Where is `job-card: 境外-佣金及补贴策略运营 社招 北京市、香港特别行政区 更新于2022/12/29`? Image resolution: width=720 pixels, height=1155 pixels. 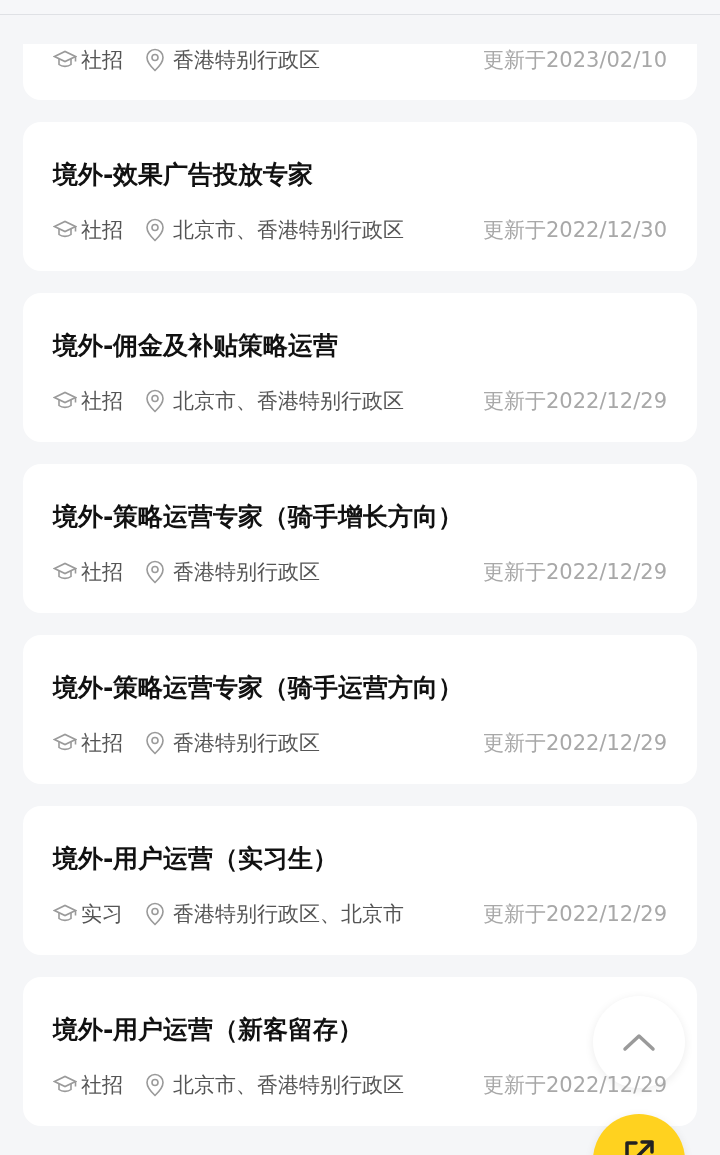
job-card: 境外-佣金及补贴策略运营 社招 北京市、香港特别行政区 更新于2022/12/29 is located at coordinates (360, 367).